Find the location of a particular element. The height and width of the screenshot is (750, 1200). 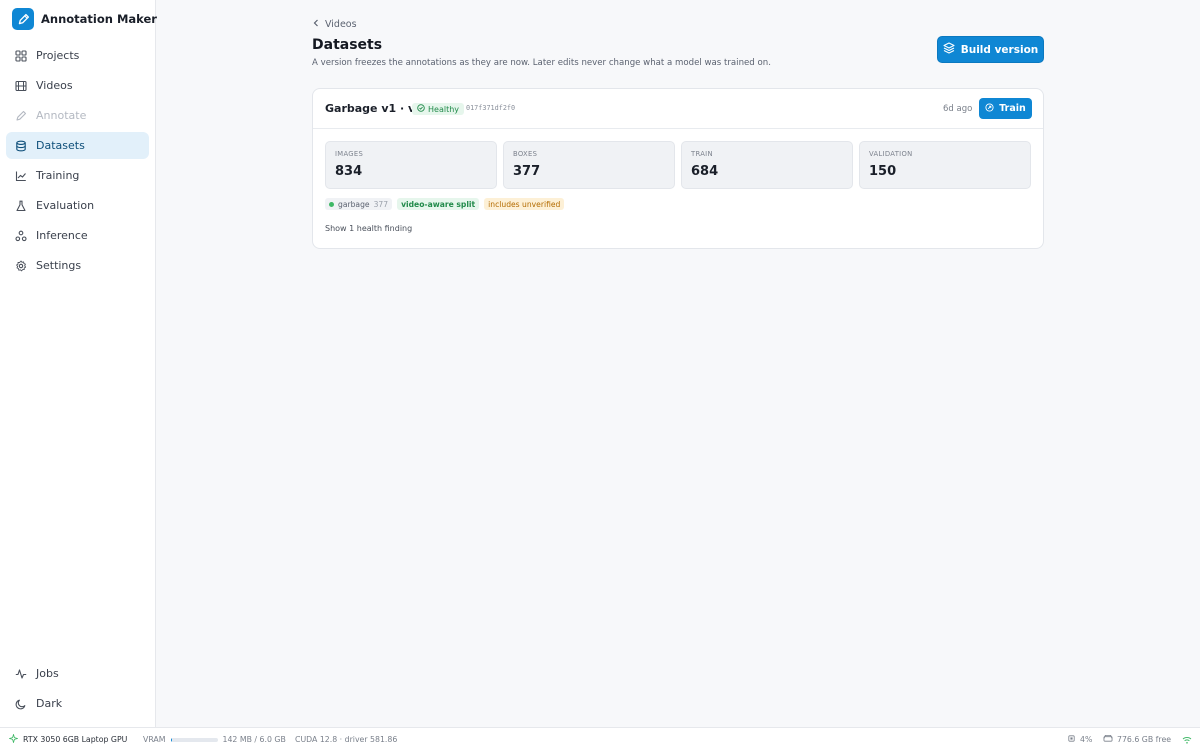

sidebar-item-annotate: Annotate is located at coordinates (77, 115).